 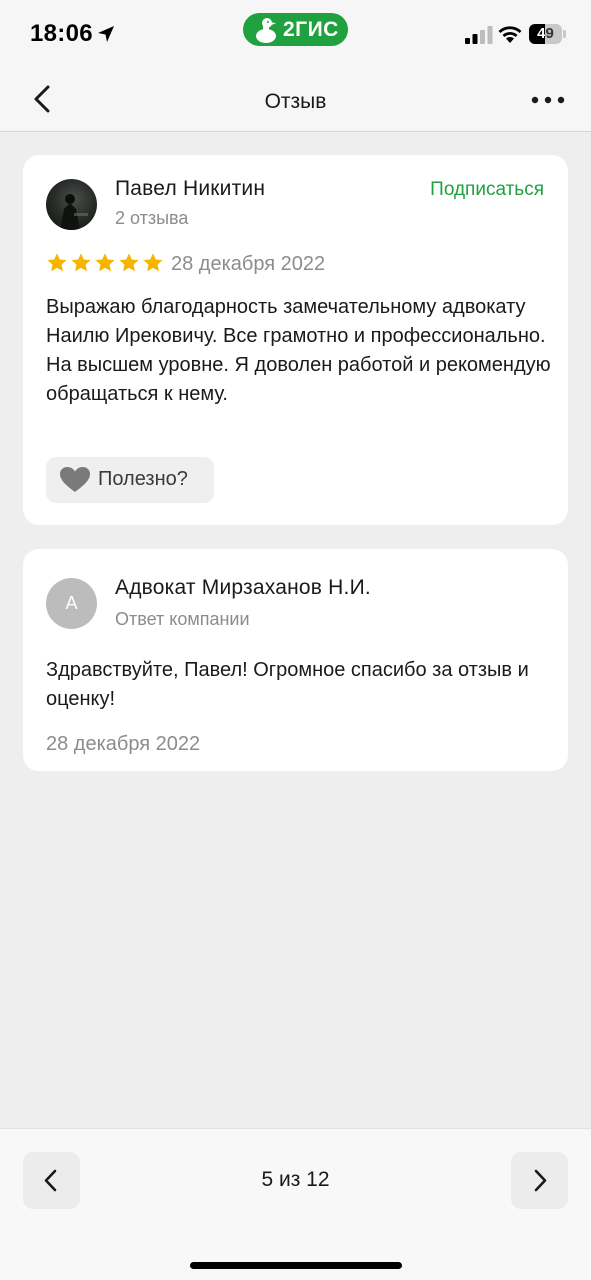 I want to click on battery-icon: 49, so click(x=548, y=34).